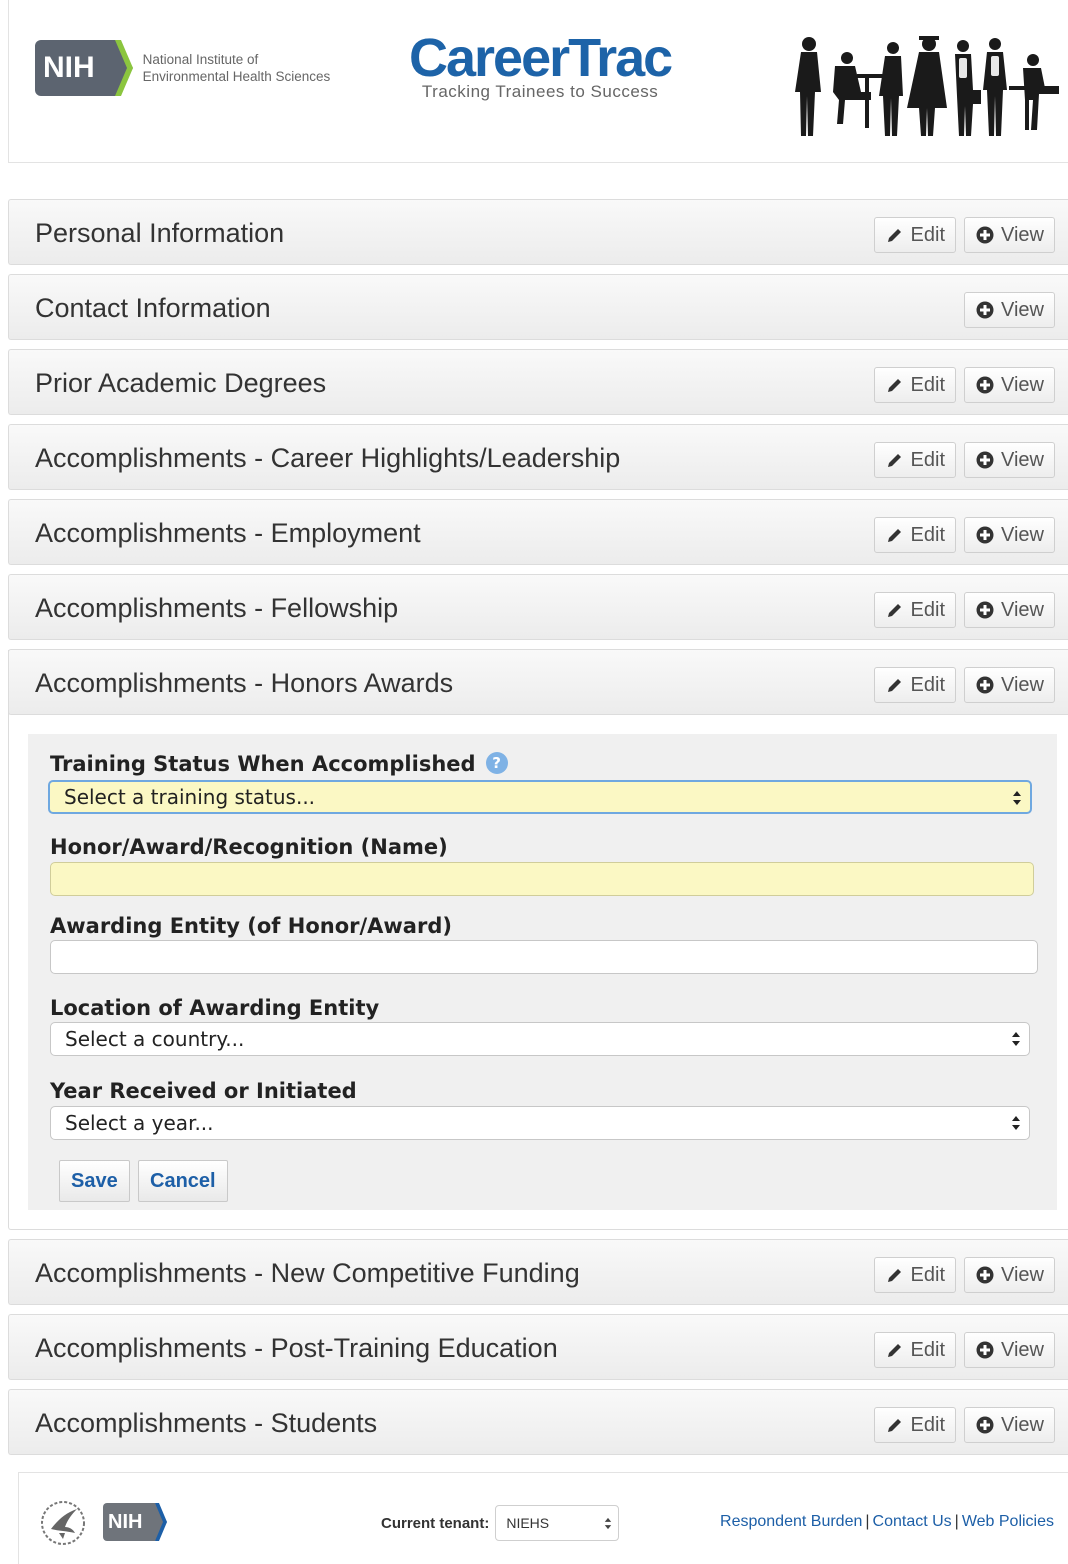 Image resolution: width=1068 pixels, height=1564 pixels. I want to click on section-title: Accomplishments - Employment, so click(228, 533).